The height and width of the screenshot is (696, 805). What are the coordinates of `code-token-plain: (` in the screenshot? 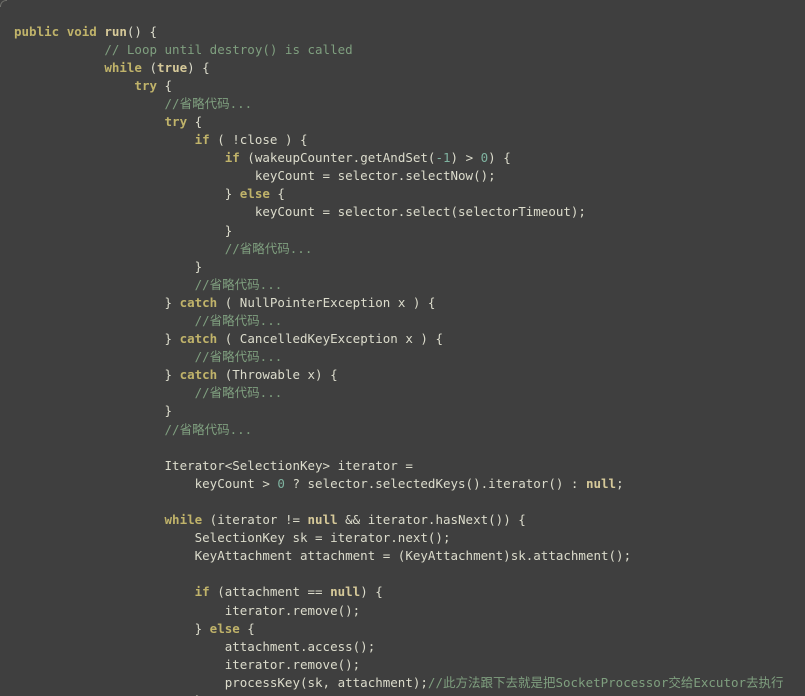 It's located at (149, 67).